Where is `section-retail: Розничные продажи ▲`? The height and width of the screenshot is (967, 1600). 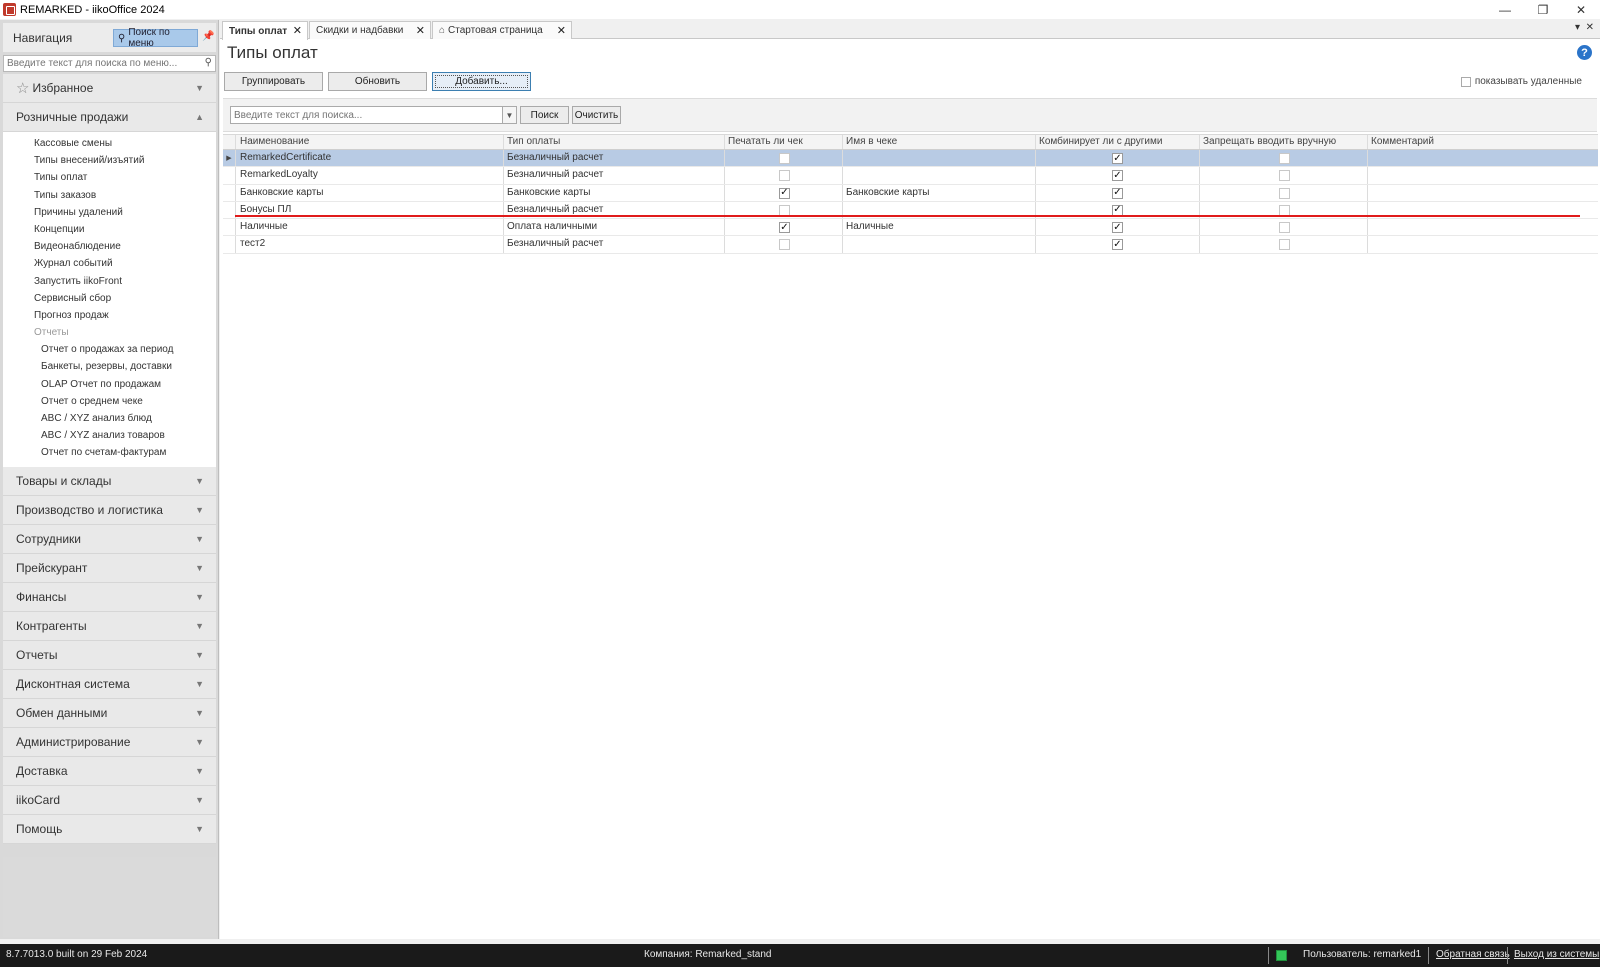
section-retail: Розничные продажи ▲ is located at coordinates (109, 117).